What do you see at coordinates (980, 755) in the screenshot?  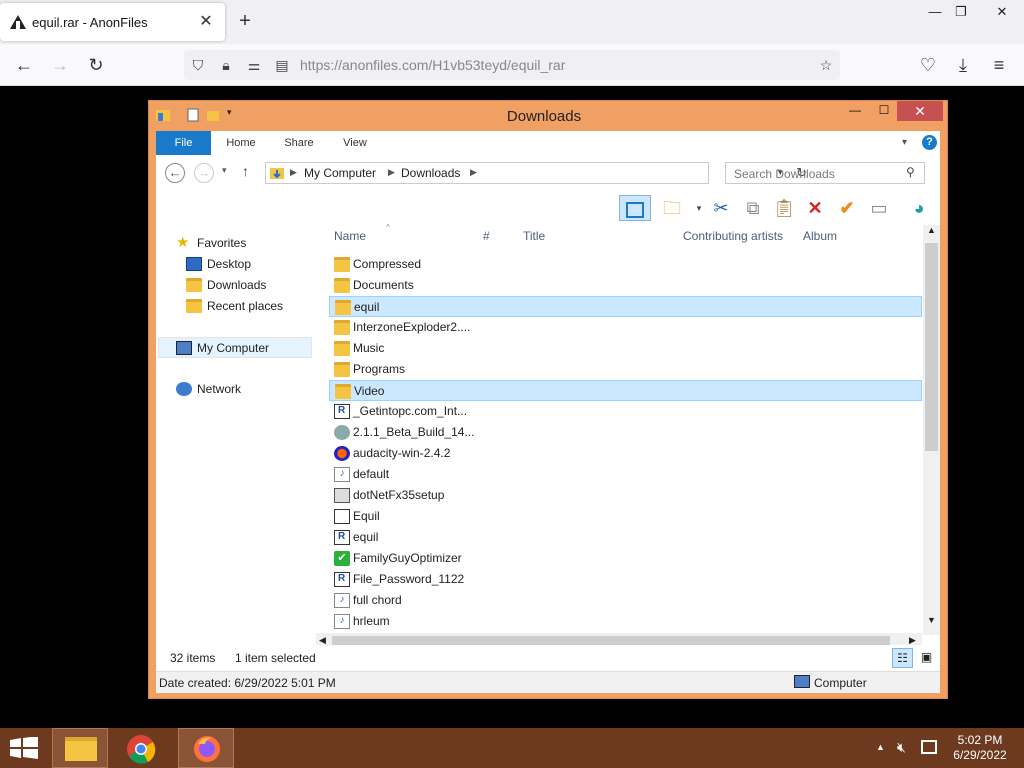 I see `clock-date: 6/29/2022` at bounding box center [980, 755].